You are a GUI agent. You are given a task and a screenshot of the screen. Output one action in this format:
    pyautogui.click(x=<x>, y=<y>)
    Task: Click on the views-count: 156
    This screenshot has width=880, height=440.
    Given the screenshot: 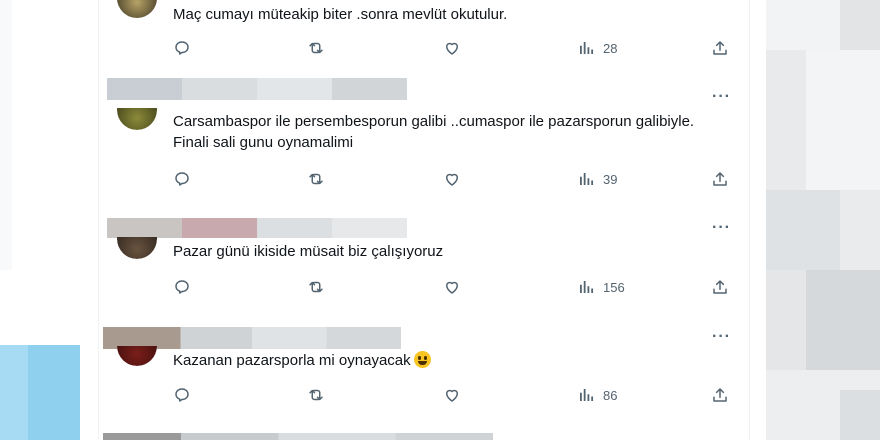 What is the action you would take?
    pyautogui.click(x=614, y=287)
    